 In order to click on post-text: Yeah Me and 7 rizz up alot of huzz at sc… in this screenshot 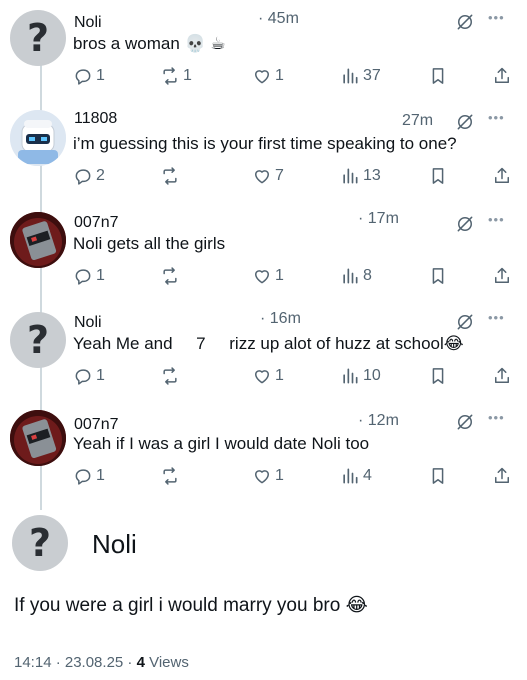, I will do `click(268, 343)`.